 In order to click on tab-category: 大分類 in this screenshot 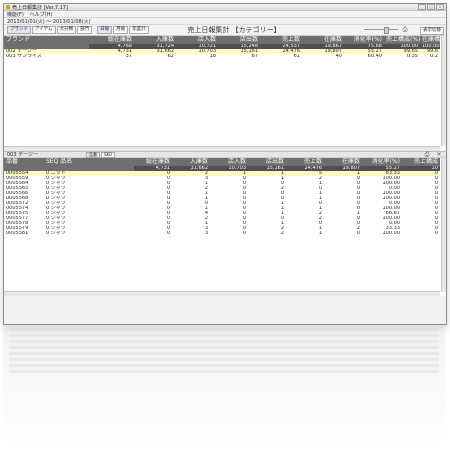, I will do `click(66, 30)`.